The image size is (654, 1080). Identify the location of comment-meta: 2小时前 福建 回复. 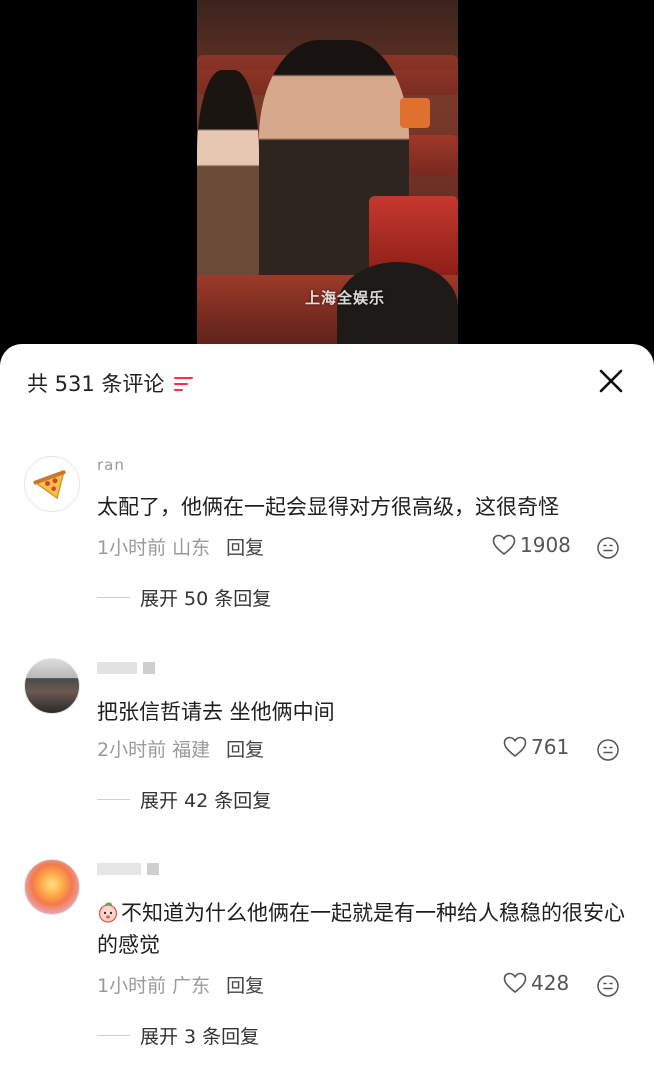
(180, 748).